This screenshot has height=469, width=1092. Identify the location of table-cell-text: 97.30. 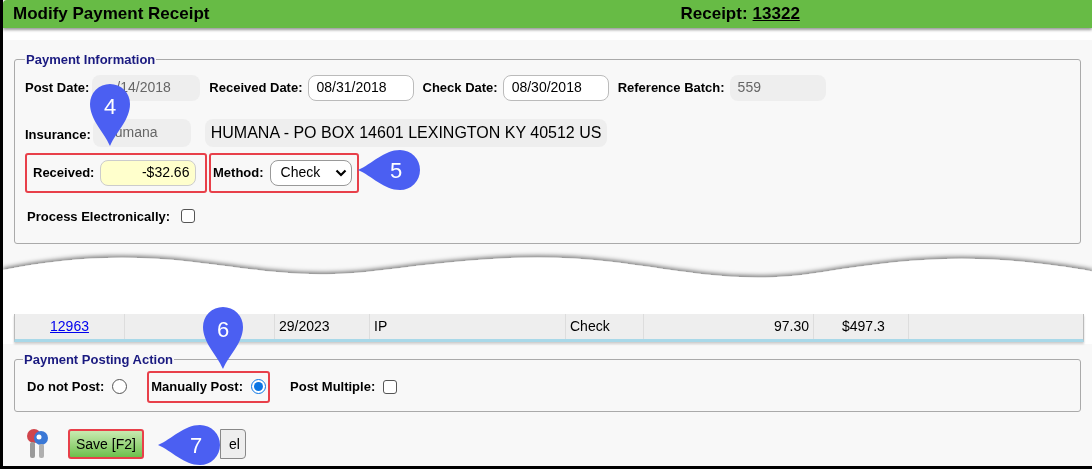
(791, 326).